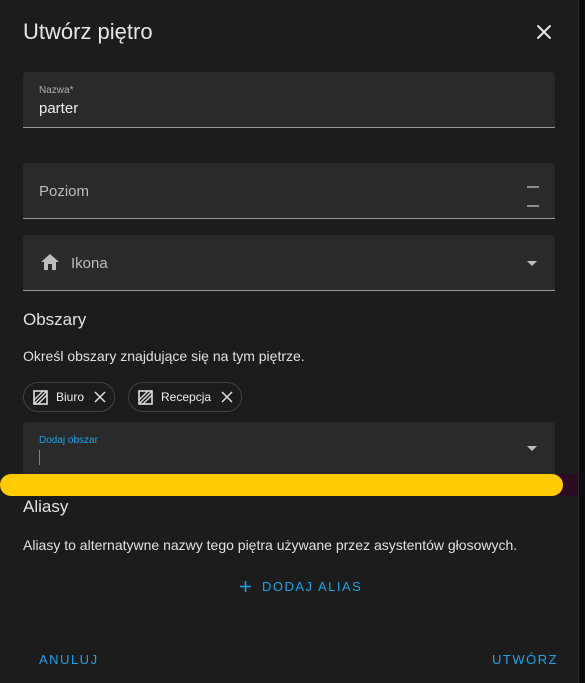 This screenshot has height=683, width=585. What do you see at coordinates (55, 319) in the screenshot?
I see `areas-title: Obszary` at bounding box center [55, 319].